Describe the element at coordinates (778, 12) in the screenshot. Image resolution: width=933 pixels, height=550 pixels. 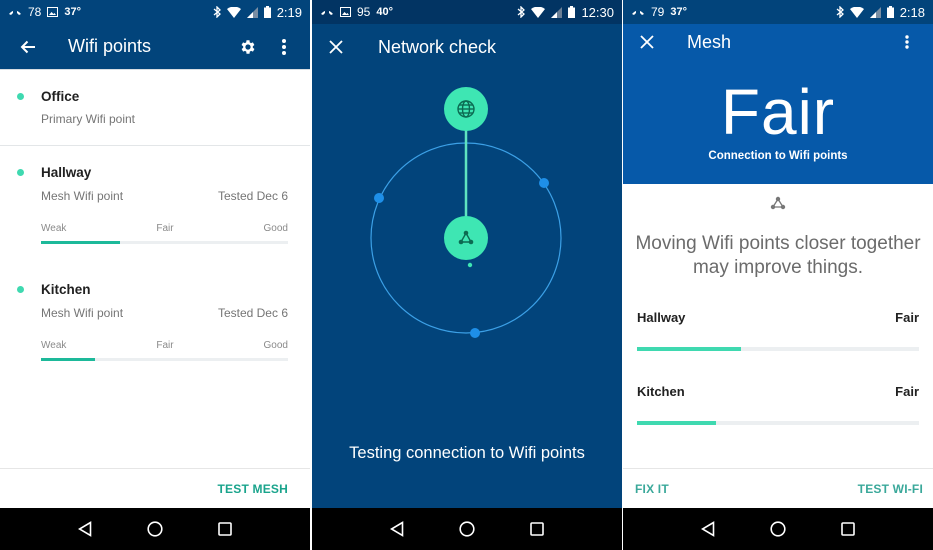
I see `status-bar: 79 37° 2:18` at that location.